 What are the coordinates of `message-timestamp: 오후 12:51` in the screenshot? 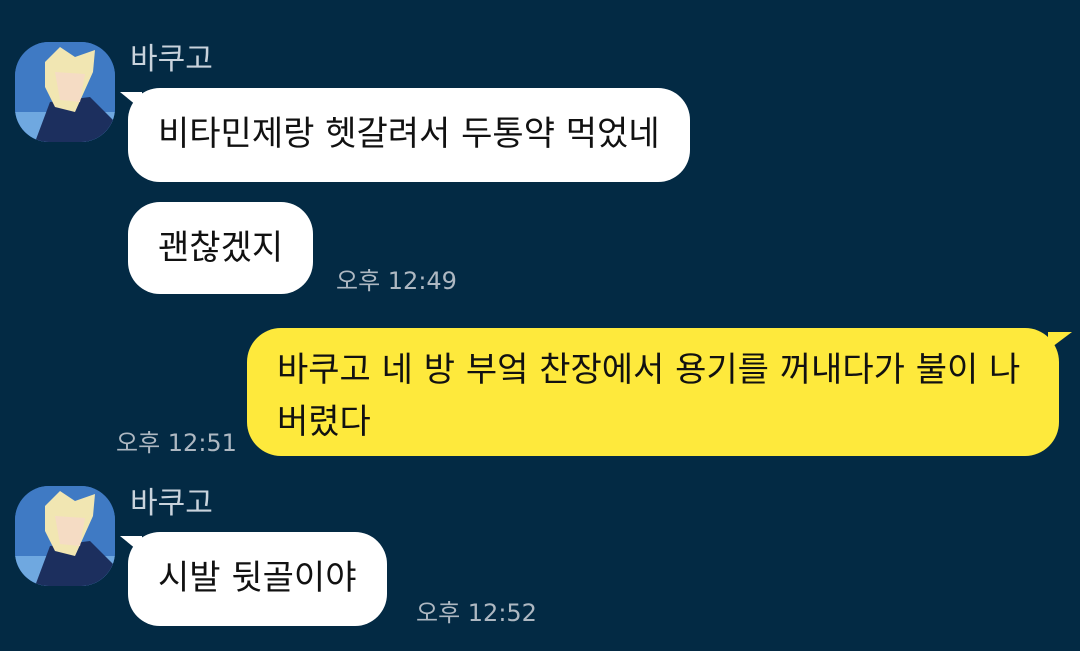 It's located at (176, 443).